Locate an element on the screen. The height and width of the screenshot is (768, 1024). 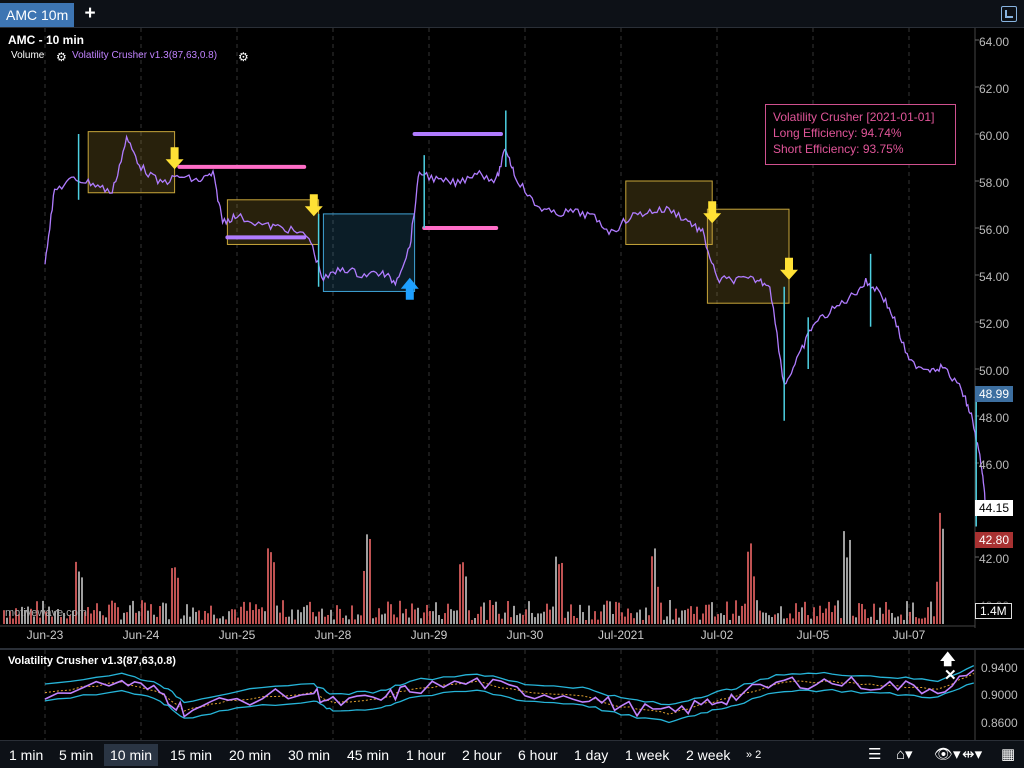
indicator-tick: 0.9000 is located at coordinates (999, 695).